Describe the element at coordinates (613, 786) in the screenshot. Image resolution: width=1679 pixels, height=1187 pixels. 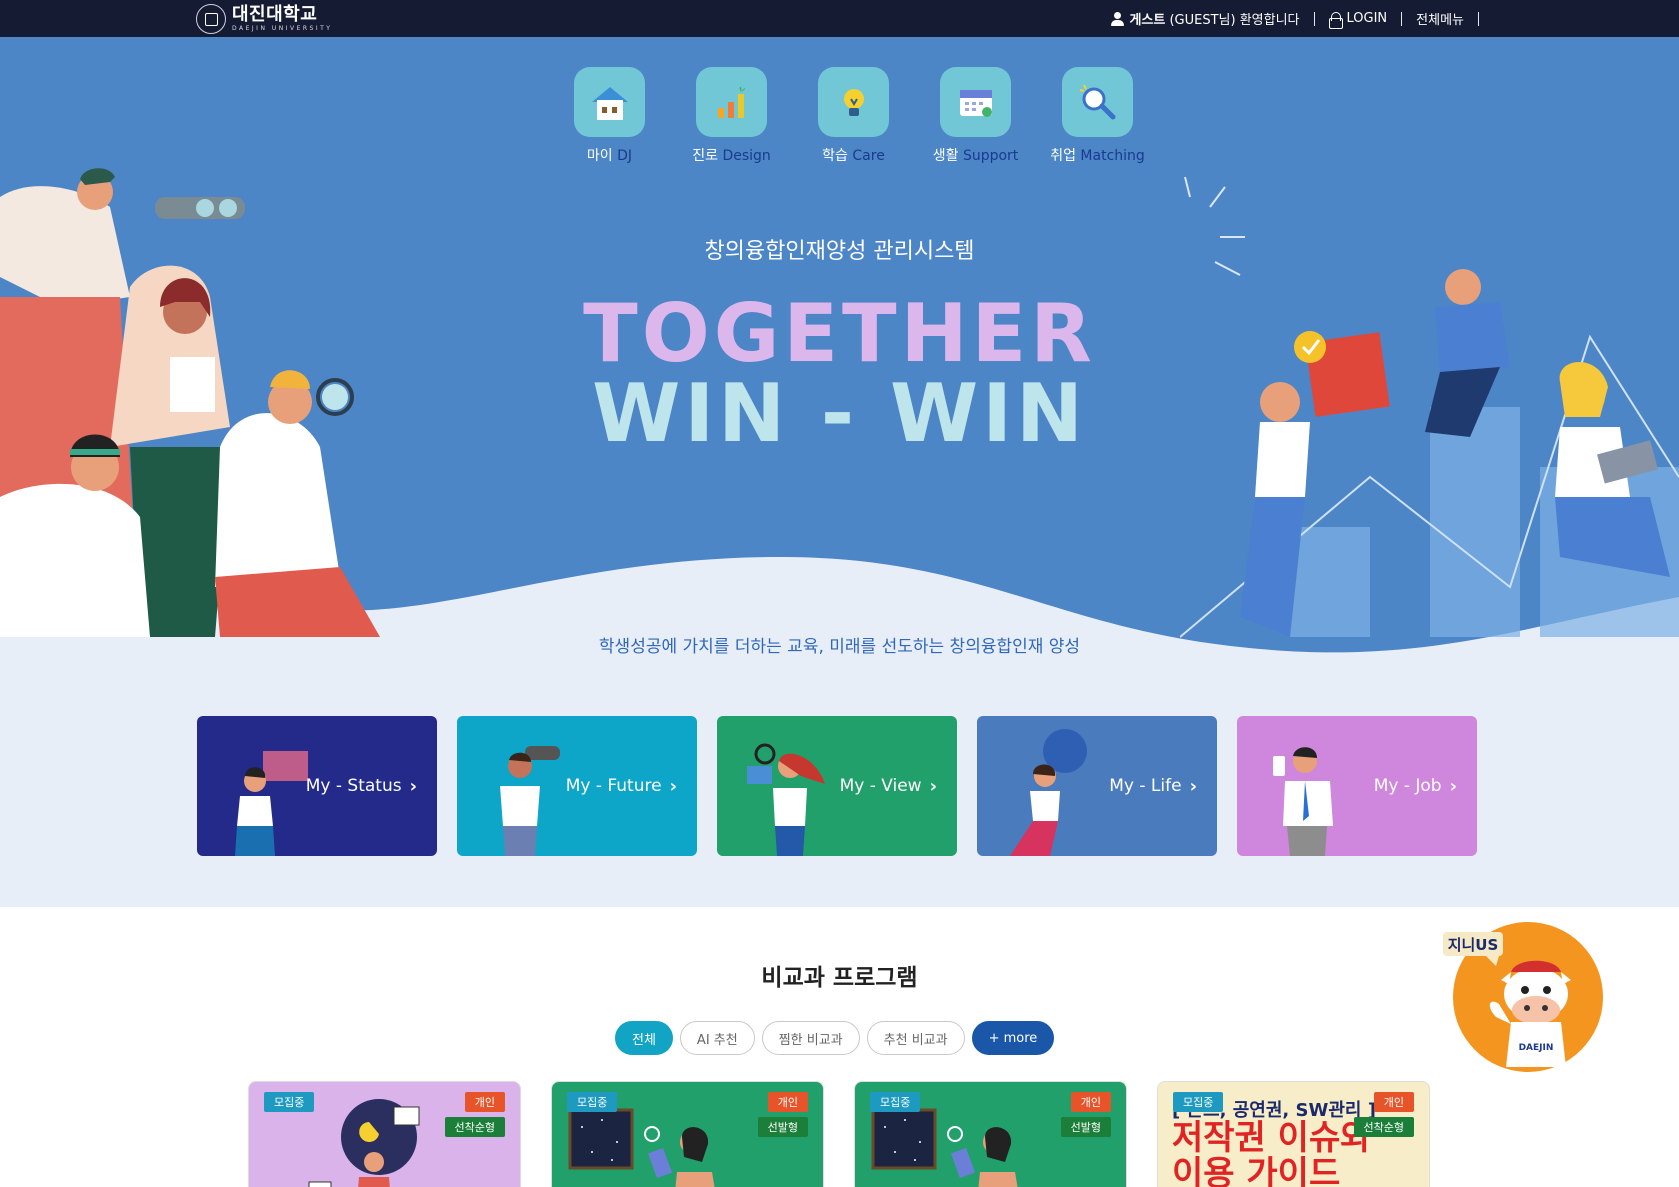
I see `card-label: My - Future` at that location.